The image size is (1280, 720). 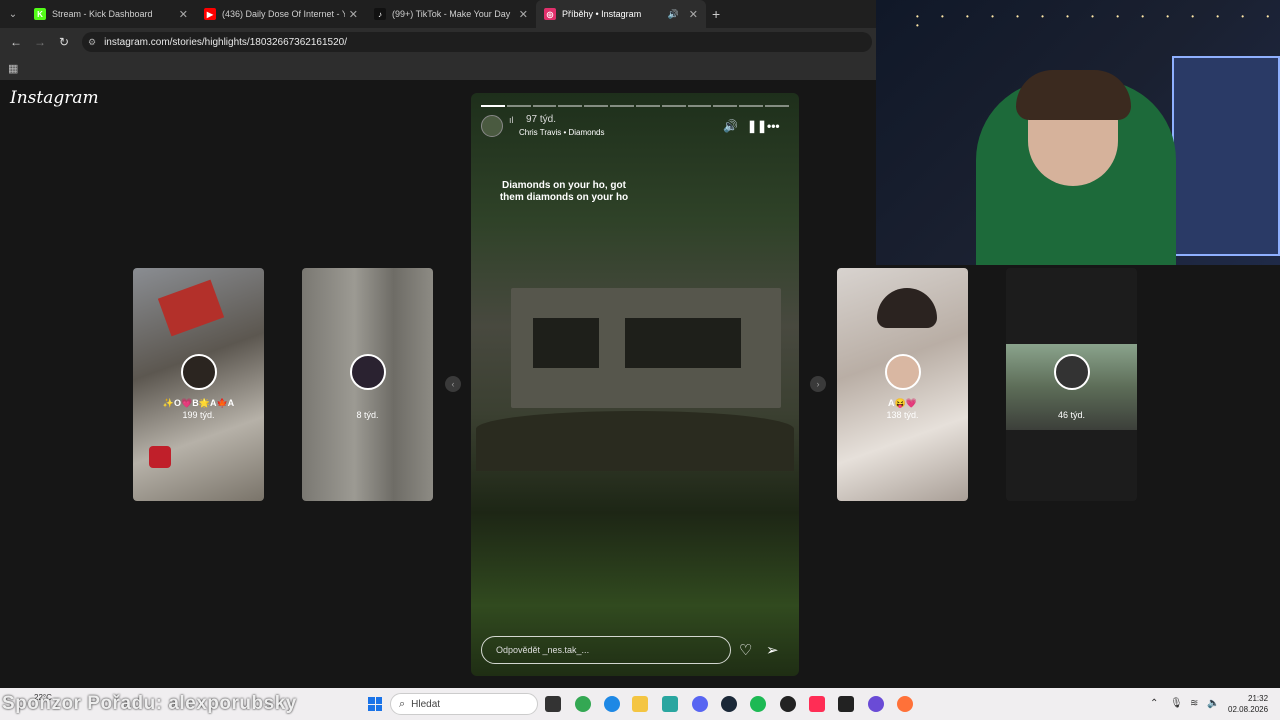 I want to click on browser-tab: K Stream - Kick Dashboard ✕, so click(x=111, y=14).